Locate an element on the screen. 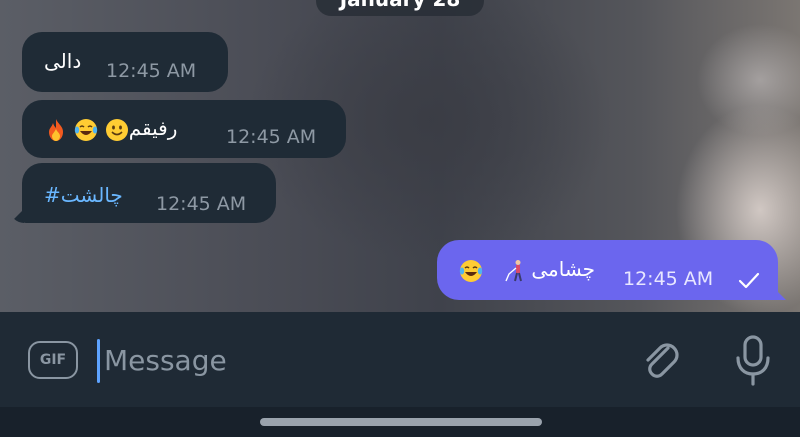  outgoing-message: چشامی 12:45 AM is located at coordinates (607, 270).